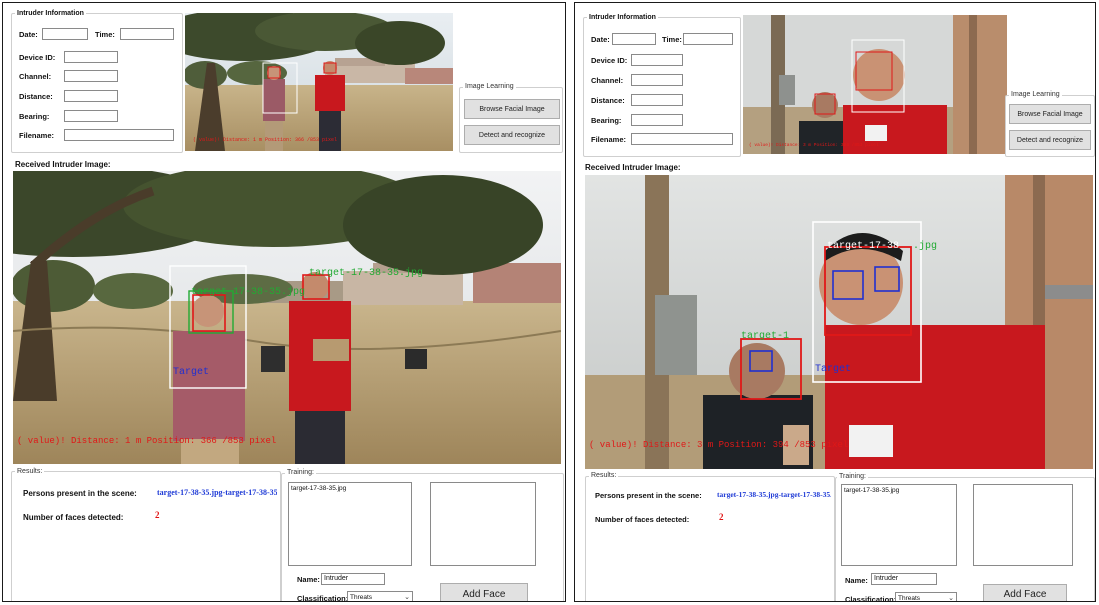  What do you see at coordinates (1050, 140) in the screenshot?
I see `detect-recognize-button-2: Detect and recognize` at bounding box center [1050, 140].